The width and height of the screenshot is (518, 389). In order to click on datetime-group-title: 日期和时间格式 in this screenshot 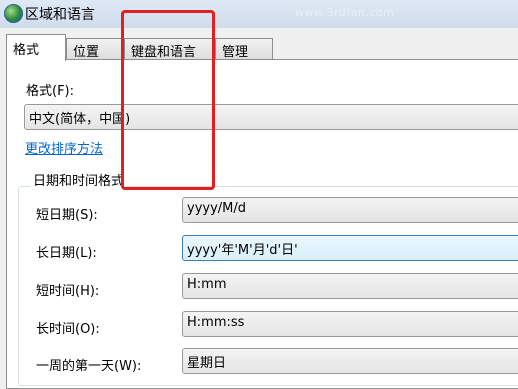, I will do `click(79, 179)`.